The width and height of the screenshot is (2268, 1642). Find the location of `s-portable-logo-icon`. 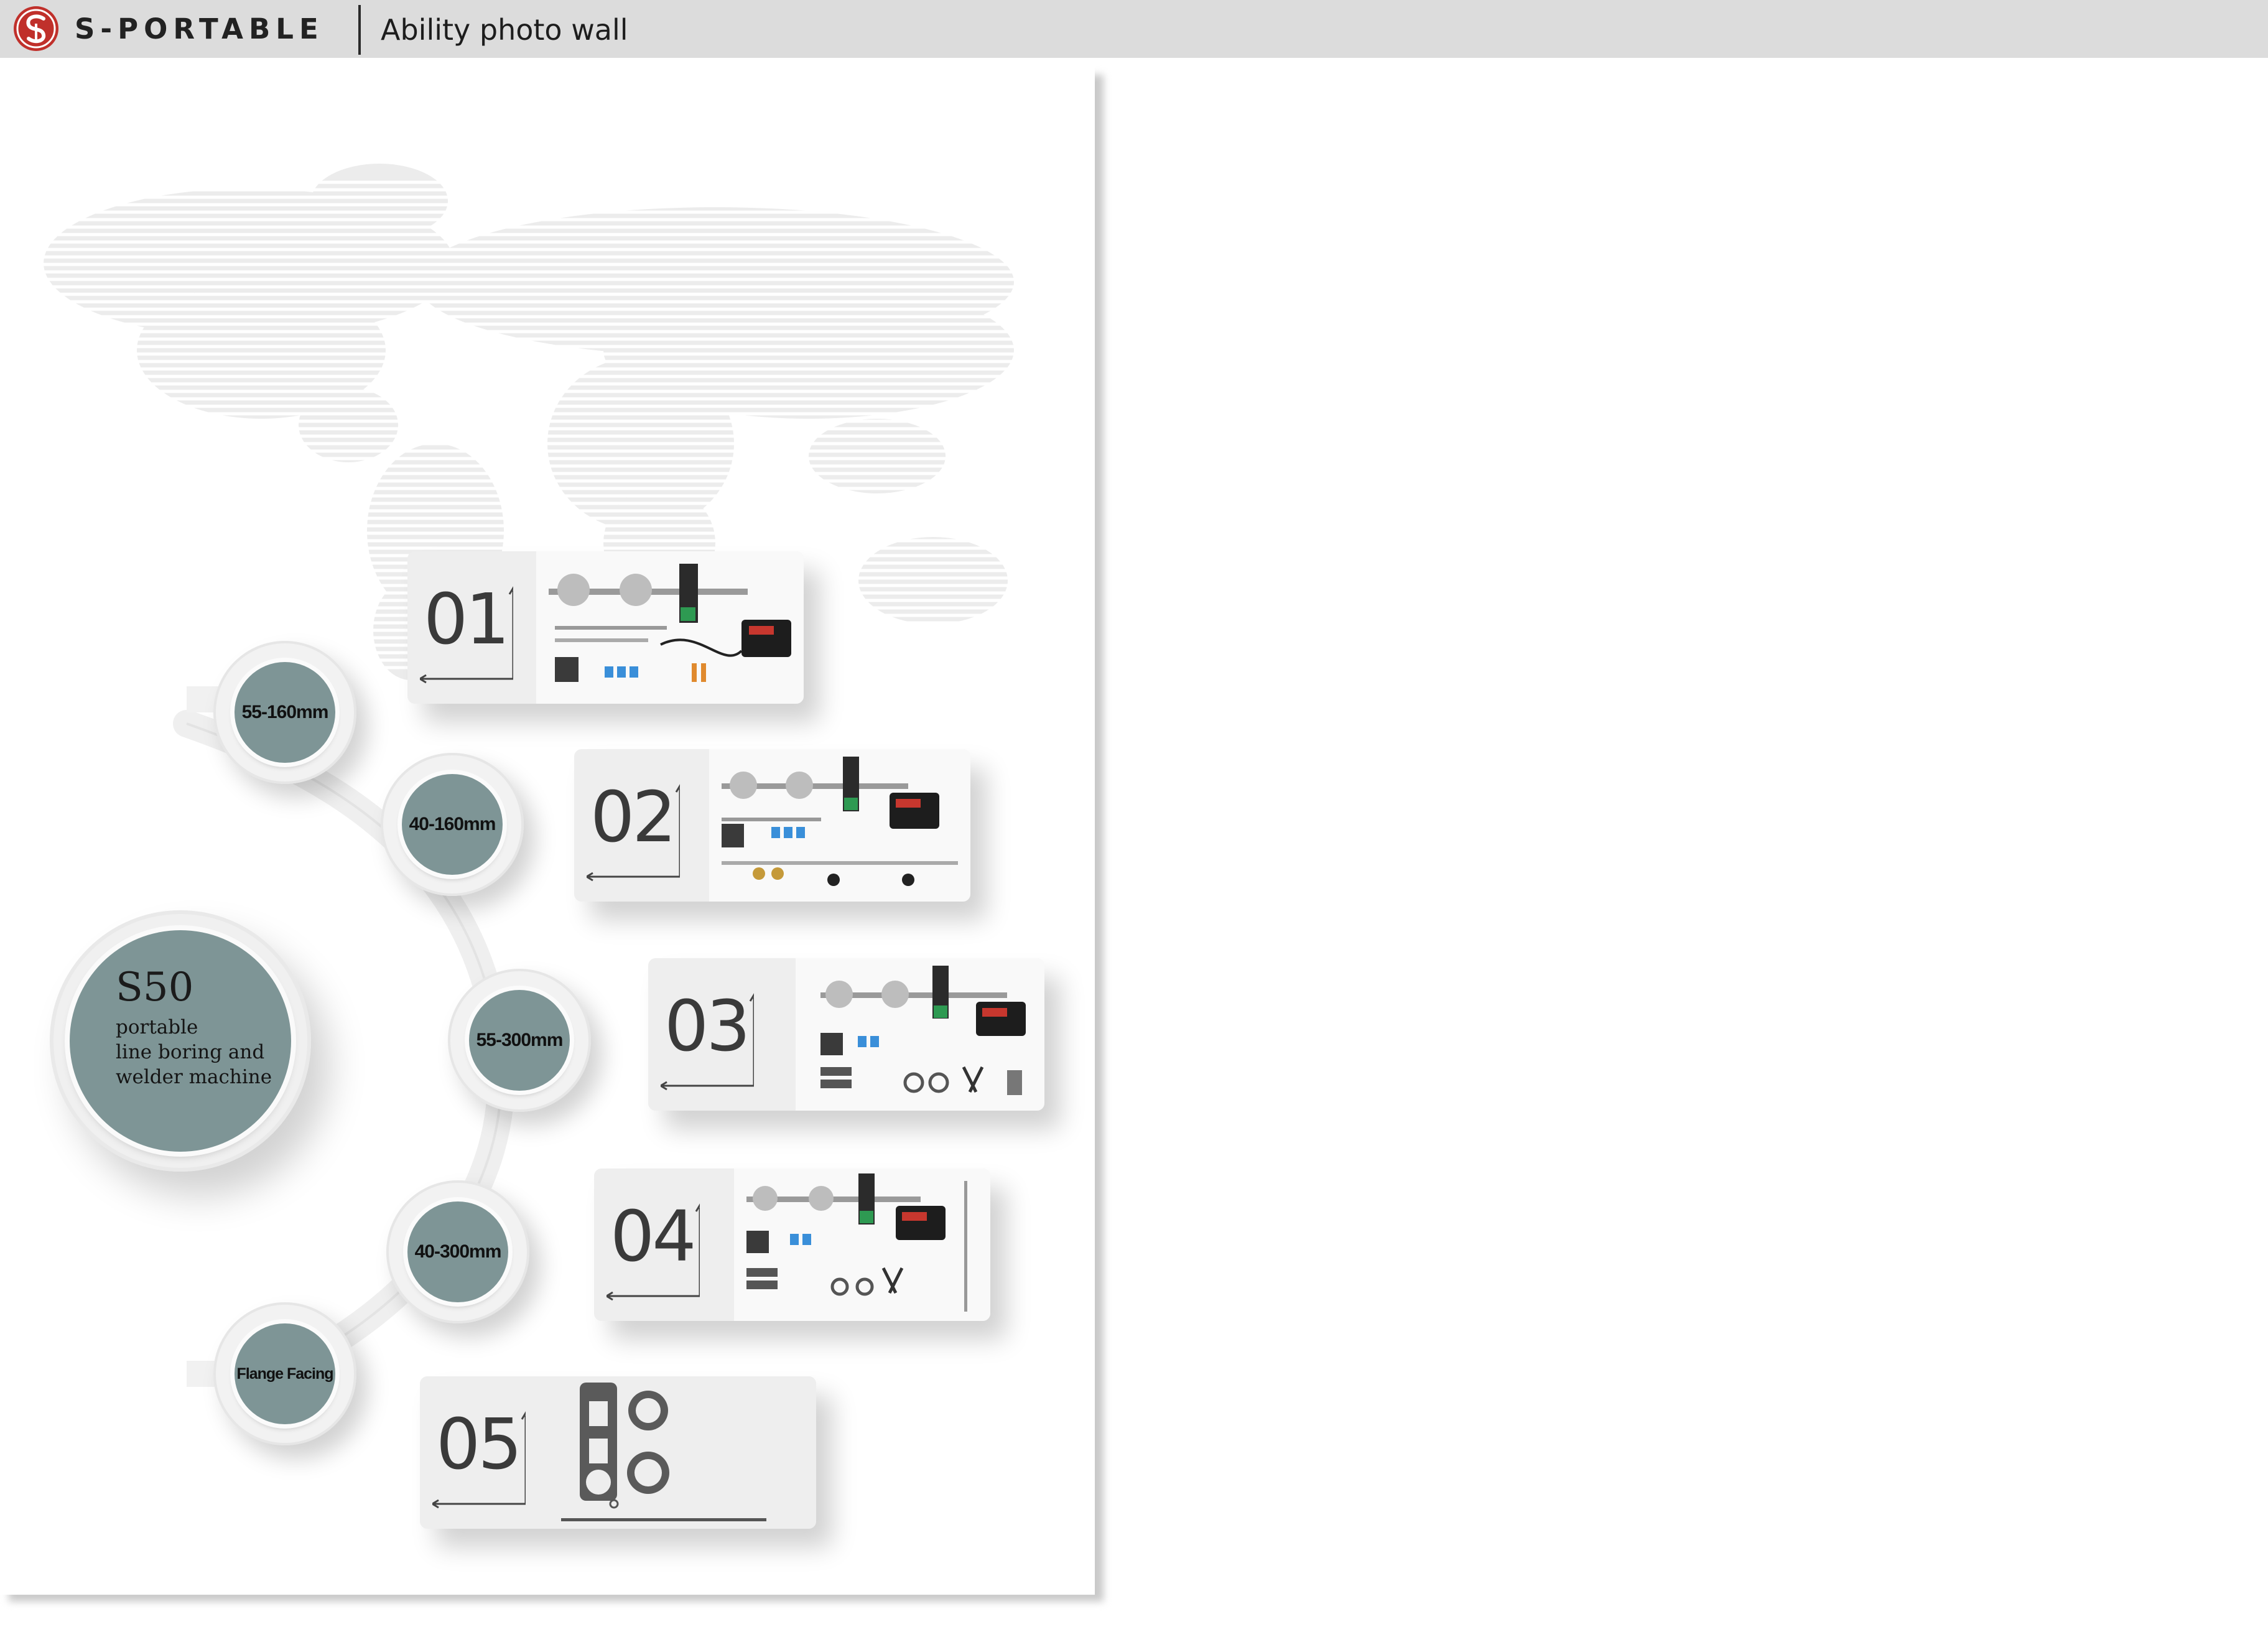

s-portable-logo-icon is located at coordinates (36, 28).